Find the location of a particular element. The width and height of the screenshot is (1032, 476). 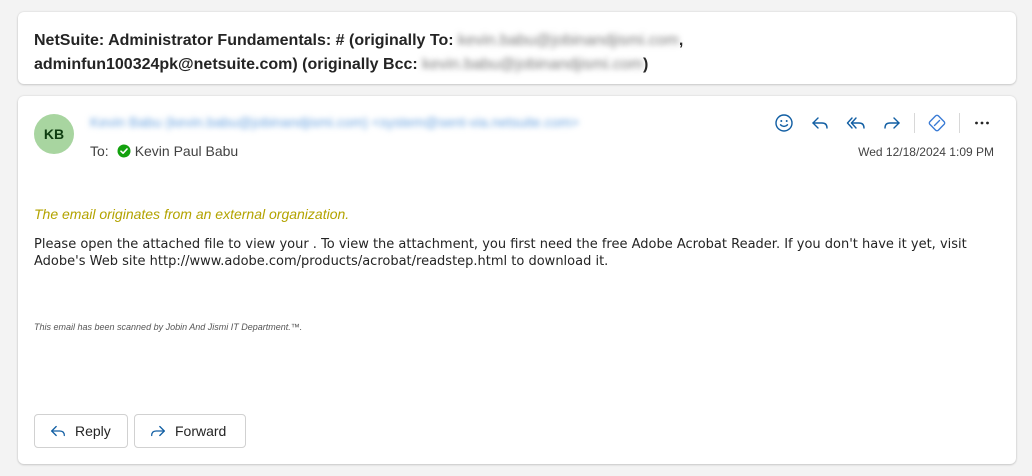

loop-button is located at coordinates (937, 123).